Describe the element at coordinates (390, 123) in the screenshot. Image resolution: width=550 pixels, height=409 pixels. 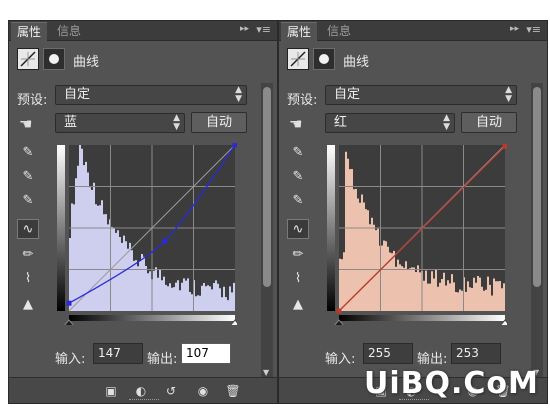
I see `channel-select: 红 ▲ ▼` at that location.